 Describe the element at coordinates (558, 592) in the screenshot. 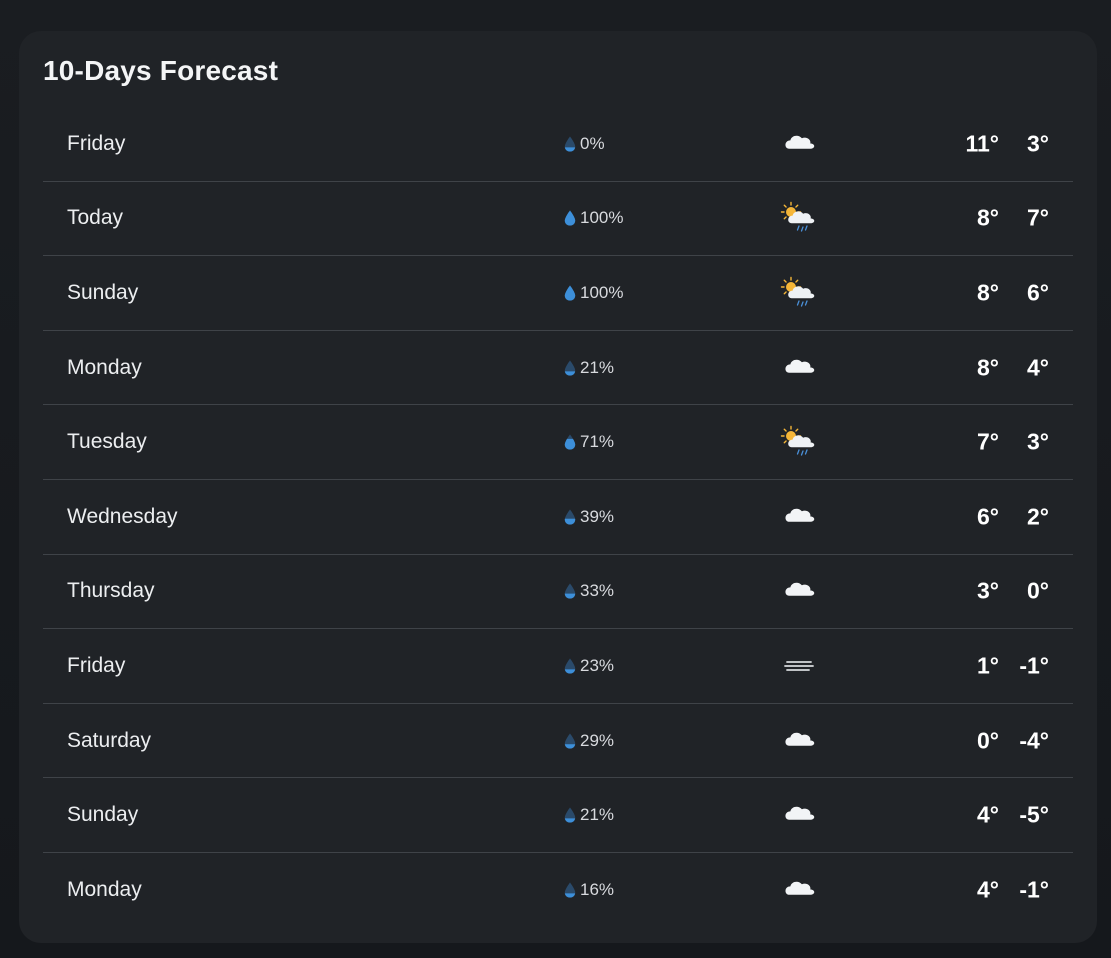

I see `forecast-row: Thursday 33% 3° 0°` at that location.